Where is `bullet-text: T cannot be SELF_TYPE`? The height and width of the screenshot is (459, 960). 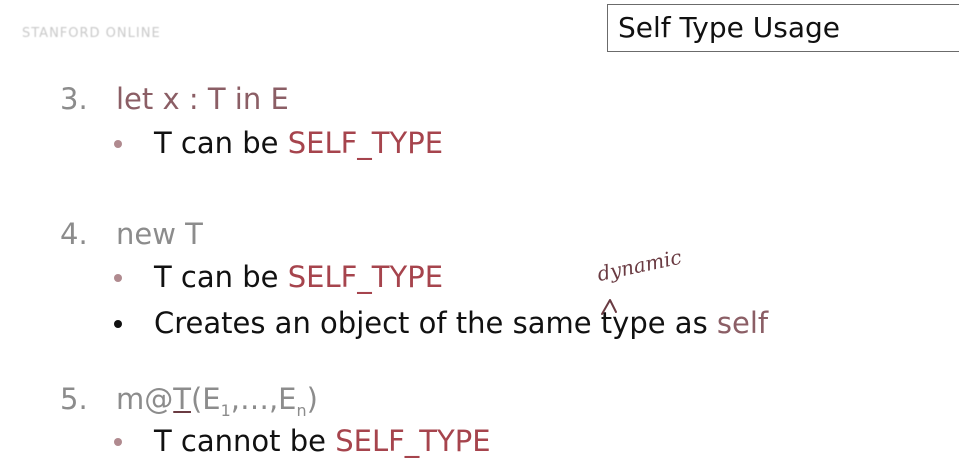 bullet-text: T cannot be SELF_TYPE is located at coordinates (322, 441).